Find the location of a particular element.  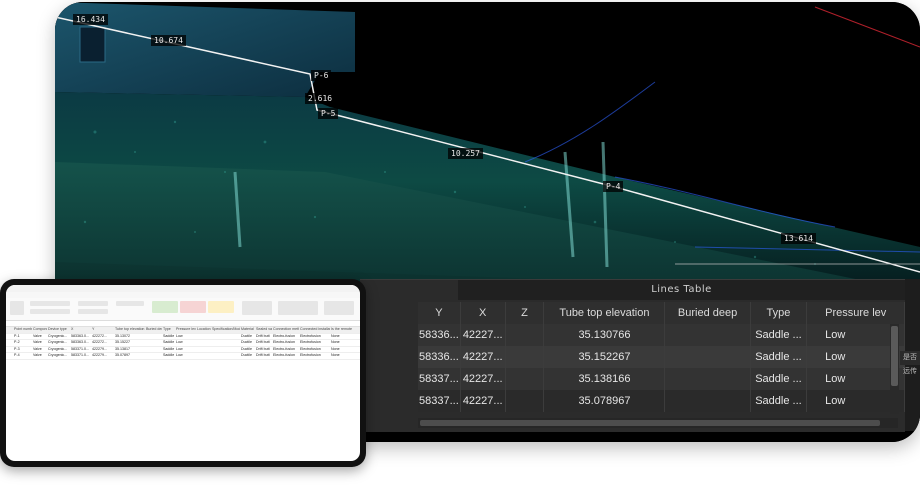

editing-group is located at coordinates (298, 308).